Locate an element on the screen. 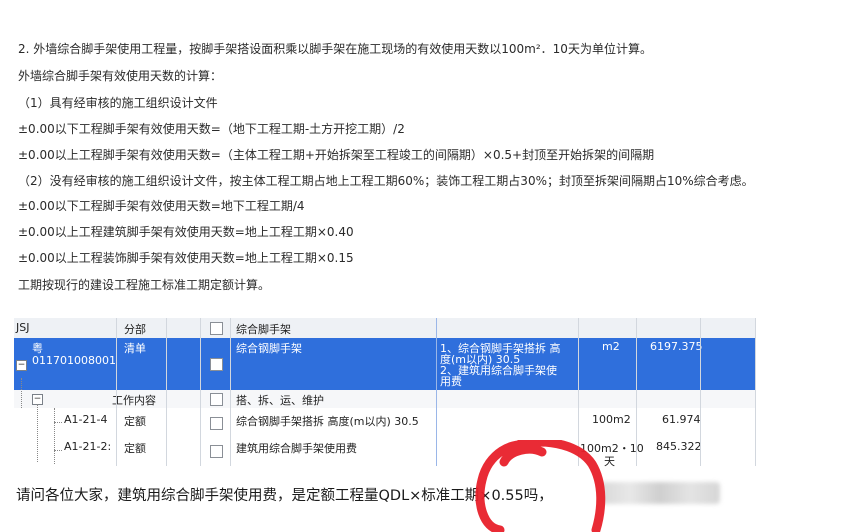 Image resolution: width=865 pixels, height=532 pixels. cell-name: 建筑用综合脚手架使用费 is located at coordinates (296, 448).